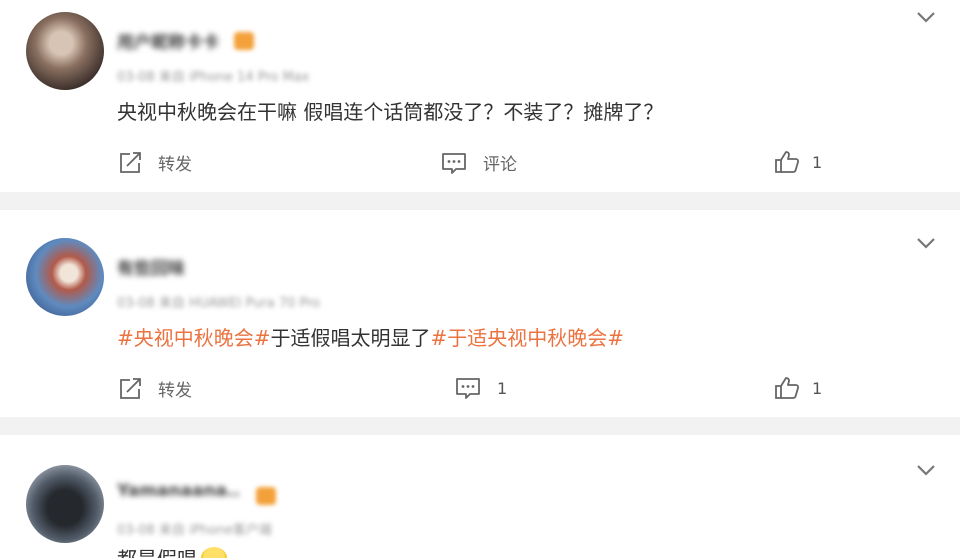 The height and width of the screenshot is (558, 960). I want to click on comment-text: 央视中秋晚会在干嘛 假唱连个话筒都没了？不装了？摊牌了？, so click(390, 112).